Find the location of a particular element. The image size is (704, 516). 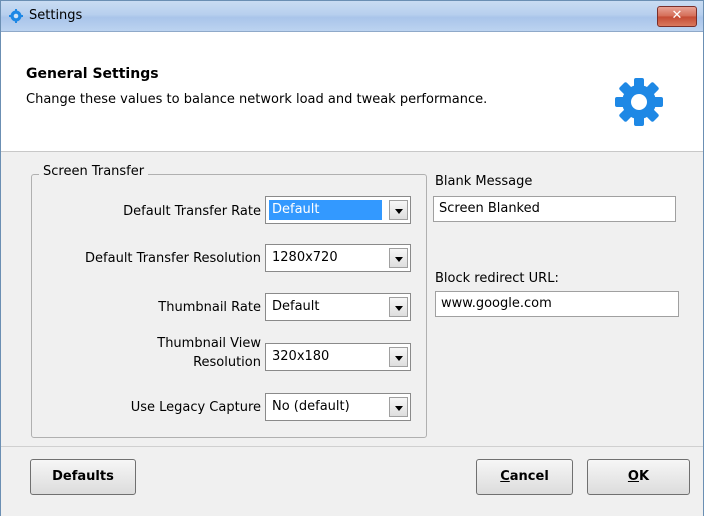

cancel-label-rest: ancel is located at coordinates (529, 476).